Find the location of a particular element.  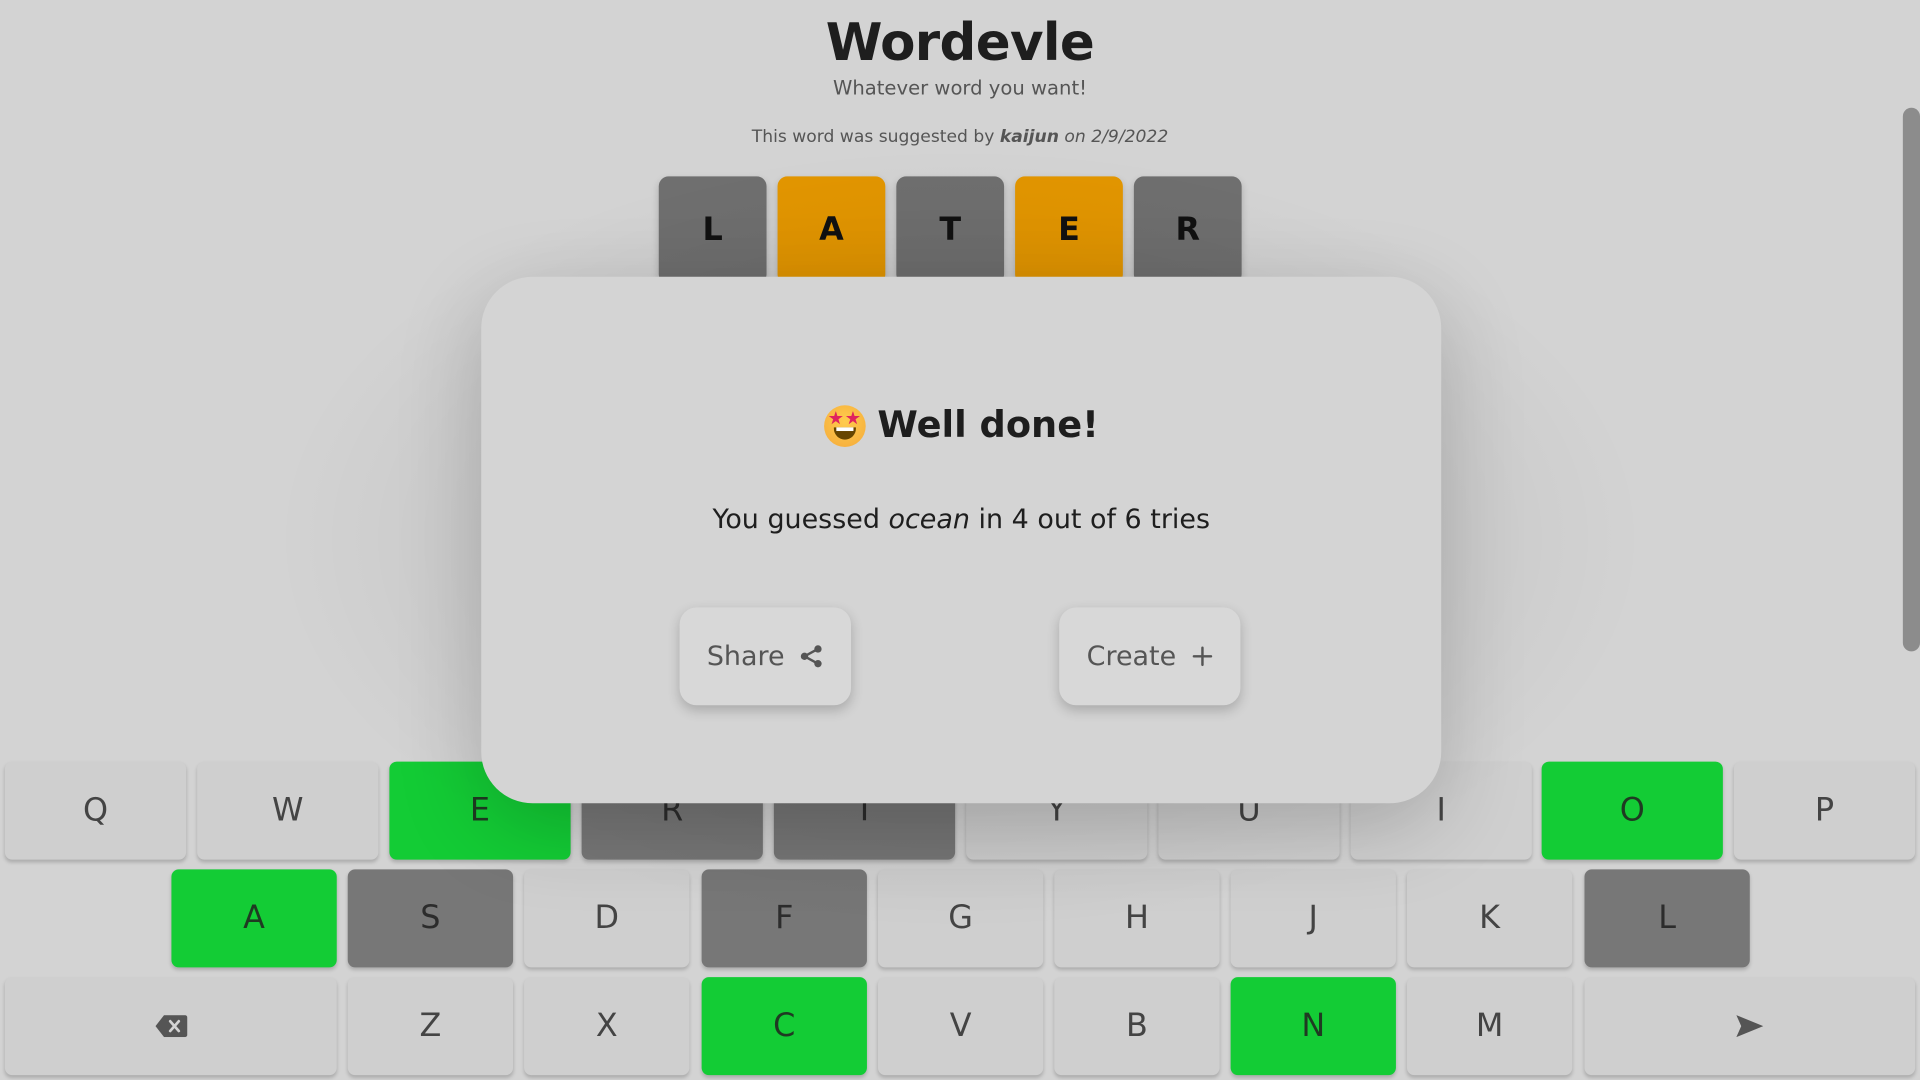

key-q: Q is located at coordinates (95, 810).